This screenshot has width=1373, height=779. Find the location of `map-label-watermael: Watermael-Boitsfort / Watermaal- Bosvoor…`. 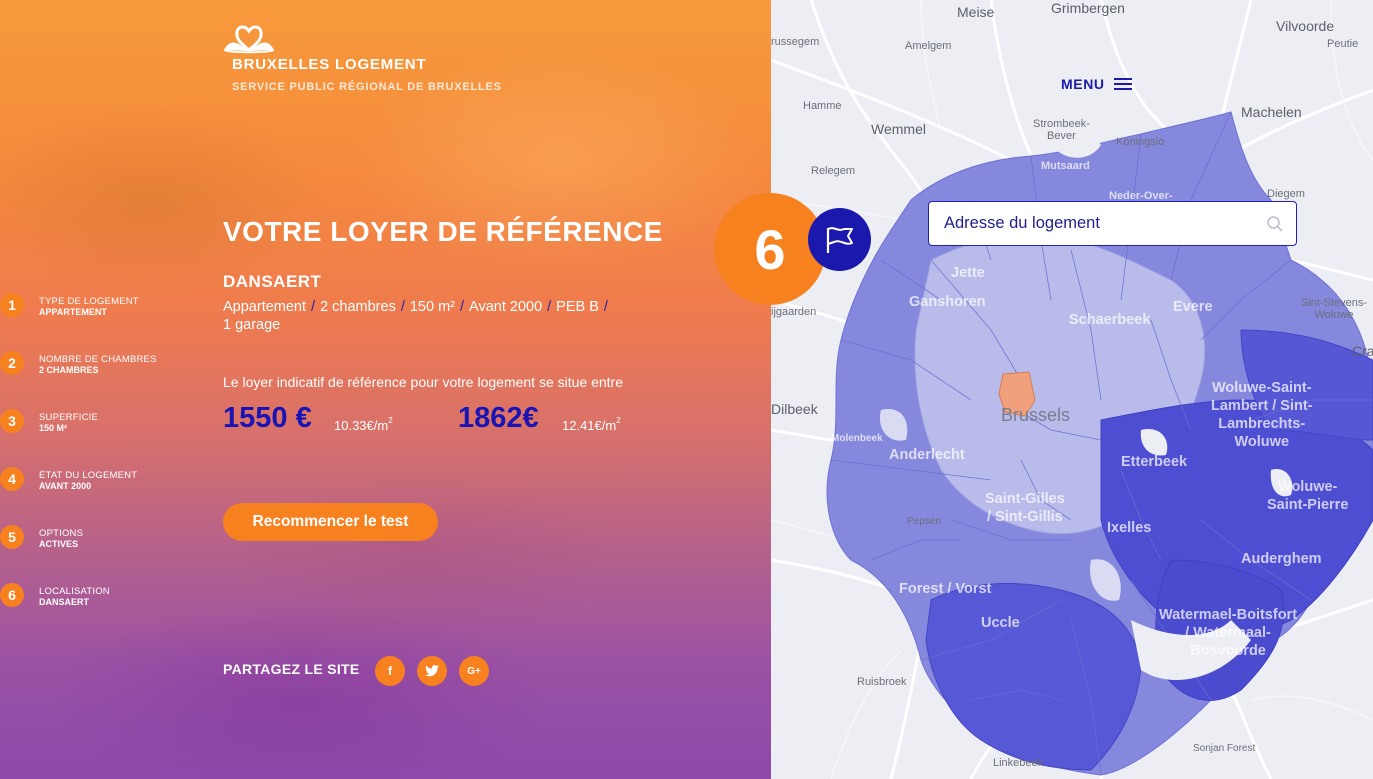

map-label-watermael: Watermael-Boitsfort / Watermaal- Bosvoor… is located at coordinates (1228, 633).